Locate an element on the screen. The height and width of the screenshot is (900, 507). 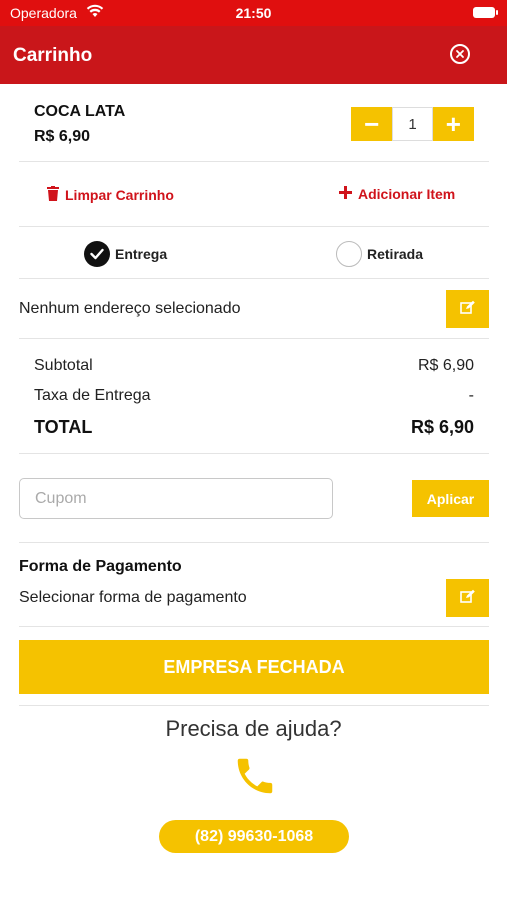
status-bar: Operadora 21:50 is located at coordinates (253, 13).